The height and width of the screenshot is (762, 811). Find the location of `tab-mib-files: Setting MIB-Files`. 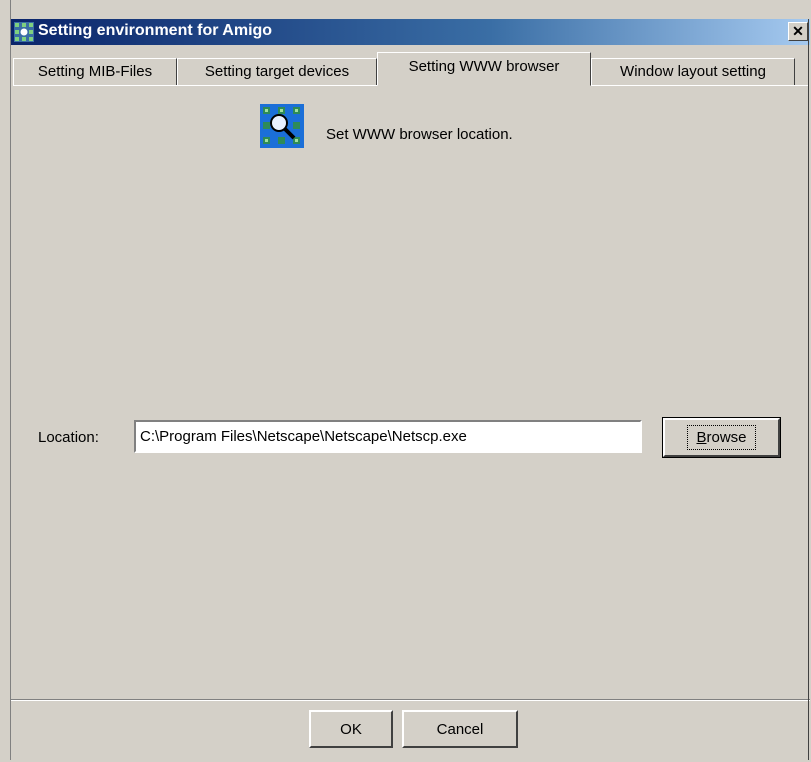

tab-mib-files: Setting MIB-Files is located at coordinates (95, 72).